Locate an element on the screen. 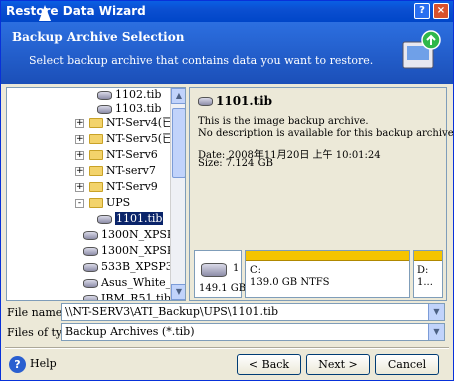  tree-expander-icon: - is located at coordinates (79, 203).